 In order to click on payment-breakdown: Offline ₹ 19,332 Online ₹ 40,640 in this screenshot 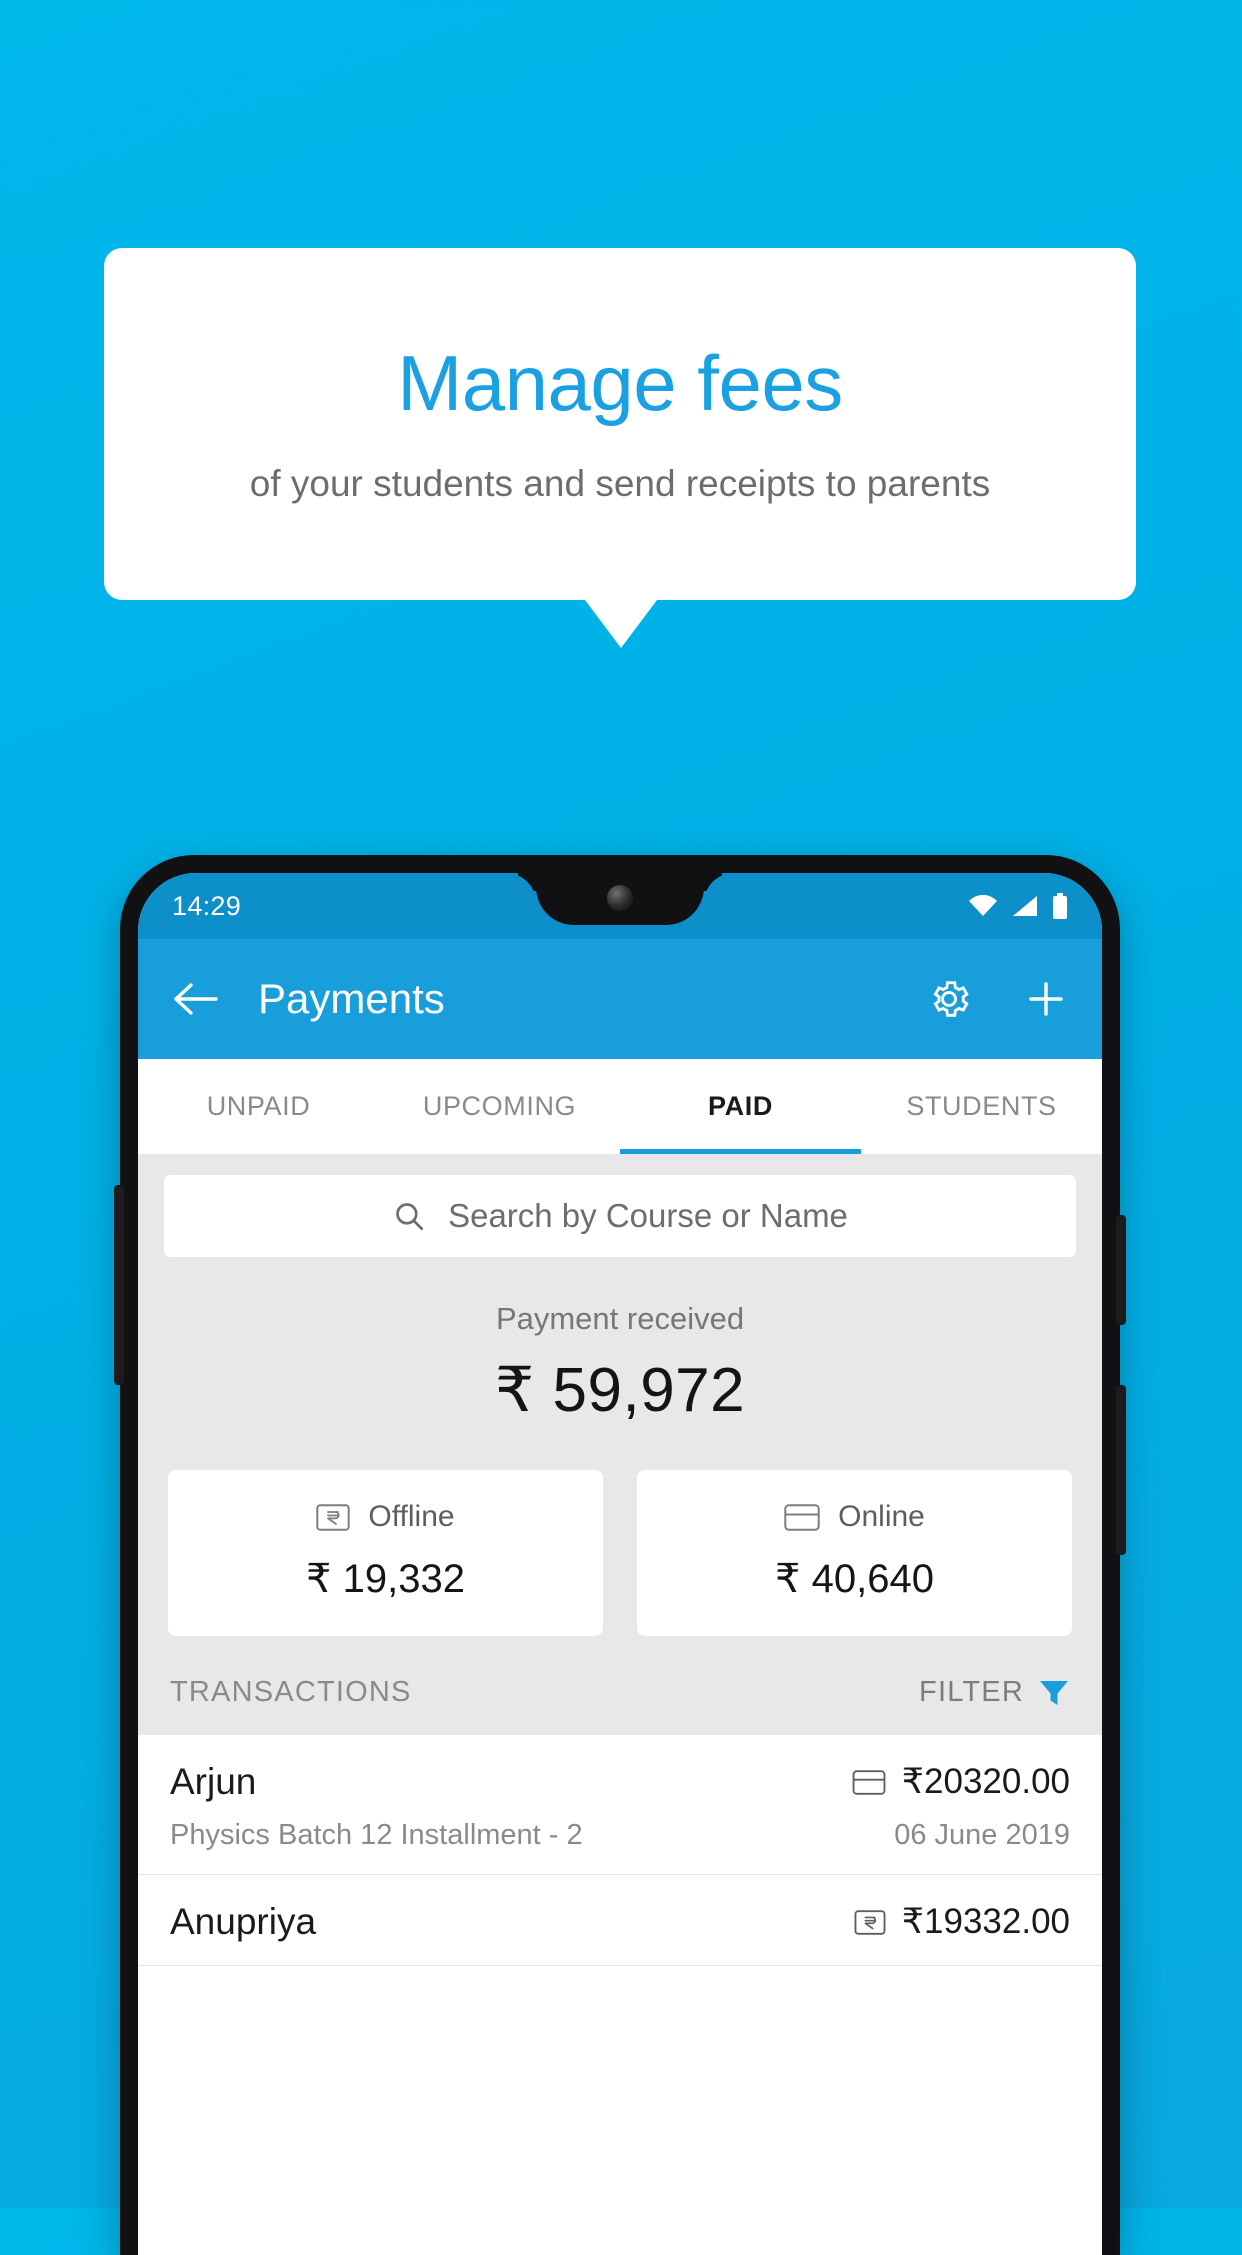, I will do `click(620, 1535)`.